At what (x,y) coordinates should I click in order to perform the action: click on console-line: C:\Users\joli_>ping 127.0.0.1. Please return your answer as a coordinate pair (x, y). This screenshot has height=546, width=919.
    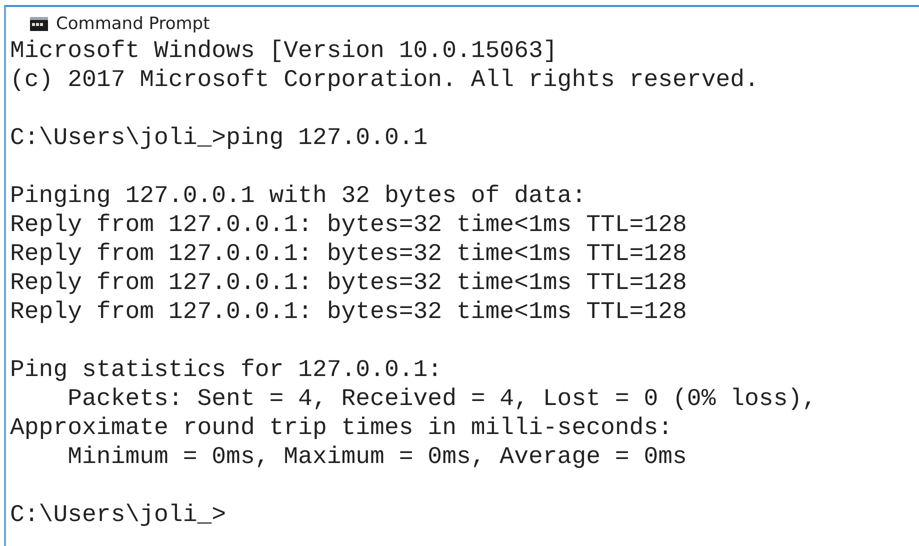
    Looking at the image, I should click on (219, 138).